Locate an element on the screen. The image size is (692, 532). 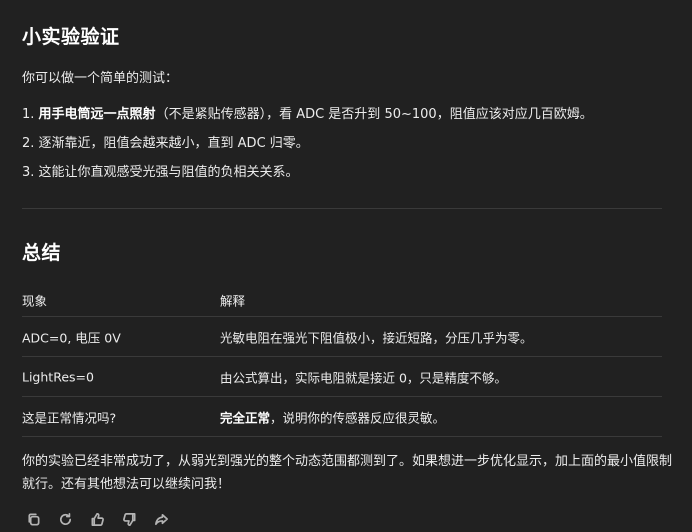
table-cell-phenomenon: LightRes=0 is located at coordinates (58, 376).